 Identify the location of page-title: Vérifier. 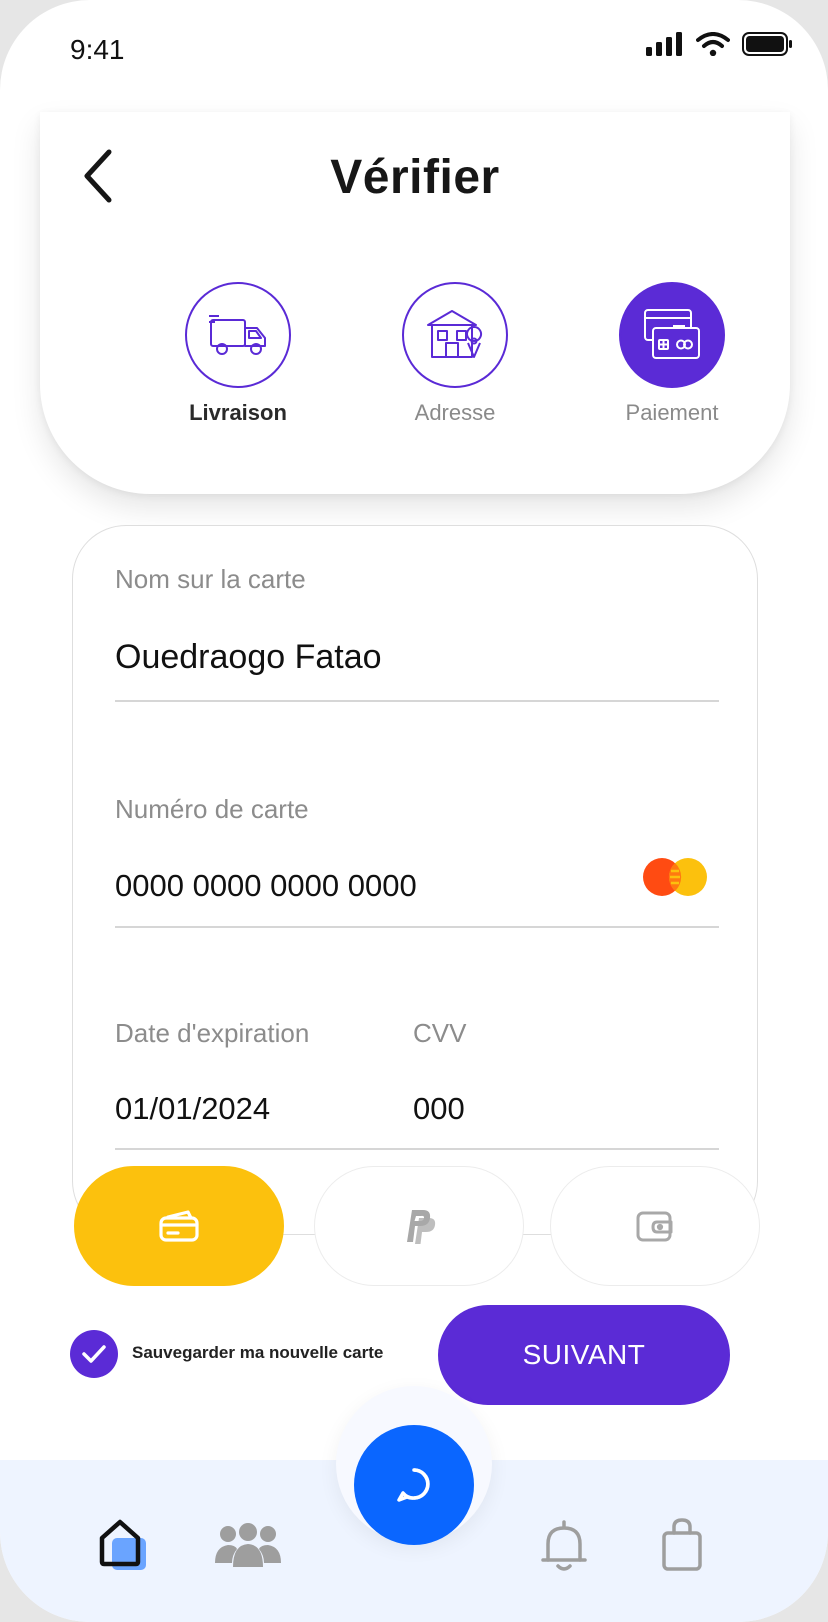
(415, 177).